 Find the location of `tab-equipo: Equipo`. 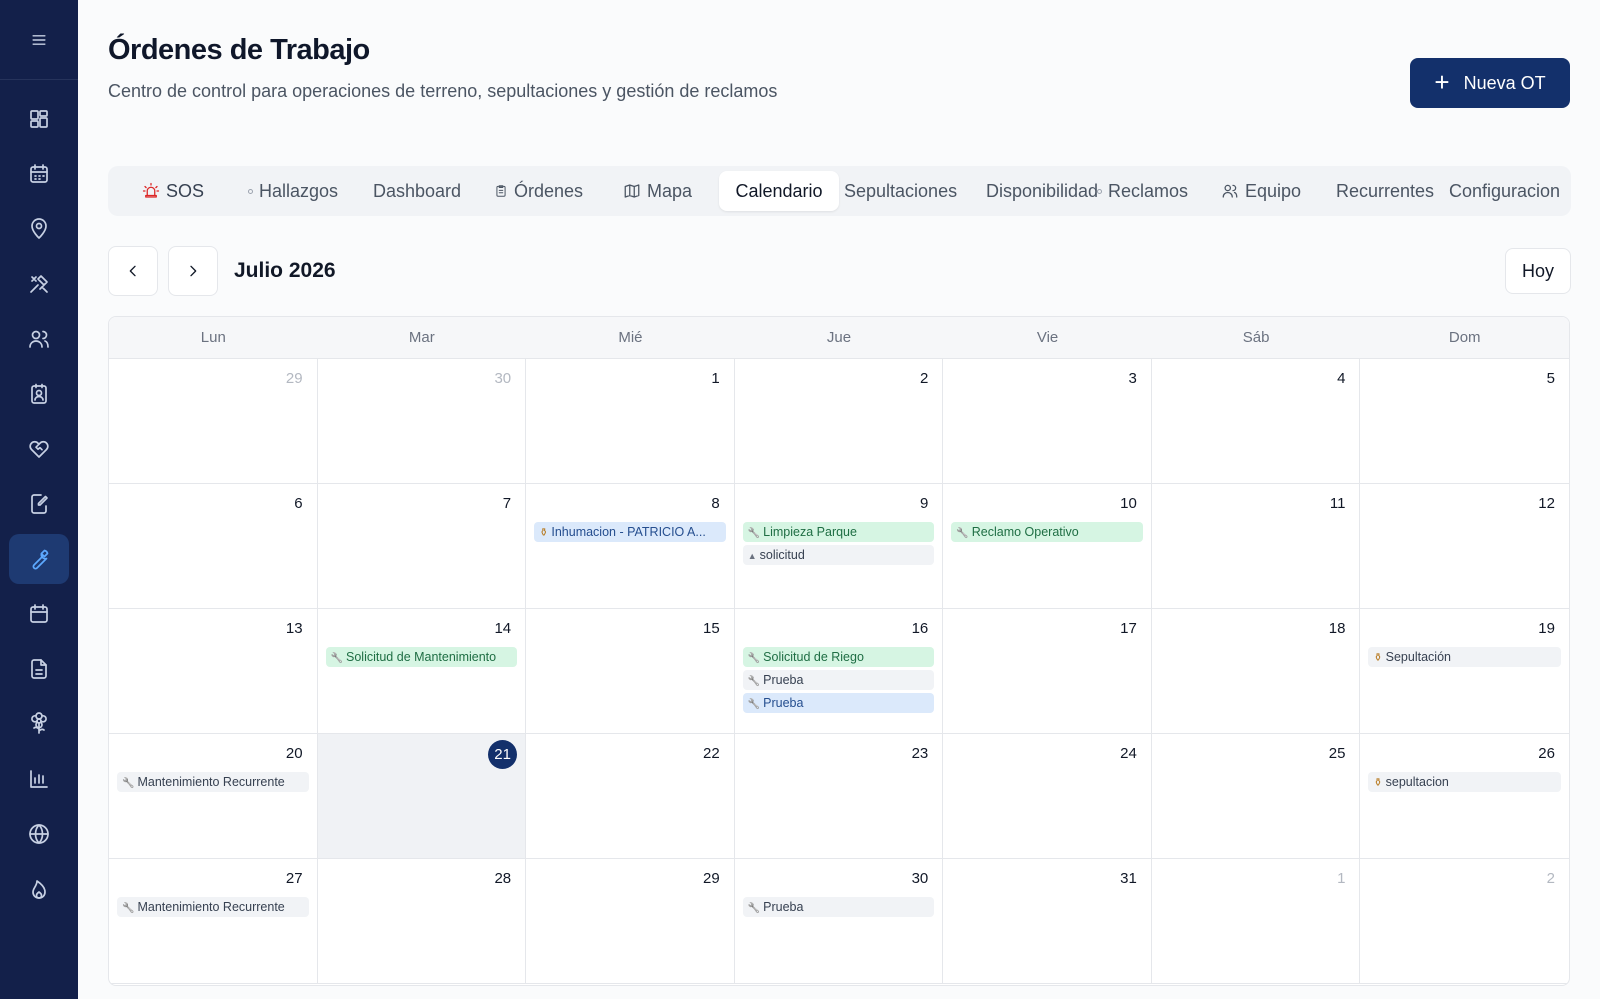

tab-equipo: Equipo is located at coordinates (1261, 191).